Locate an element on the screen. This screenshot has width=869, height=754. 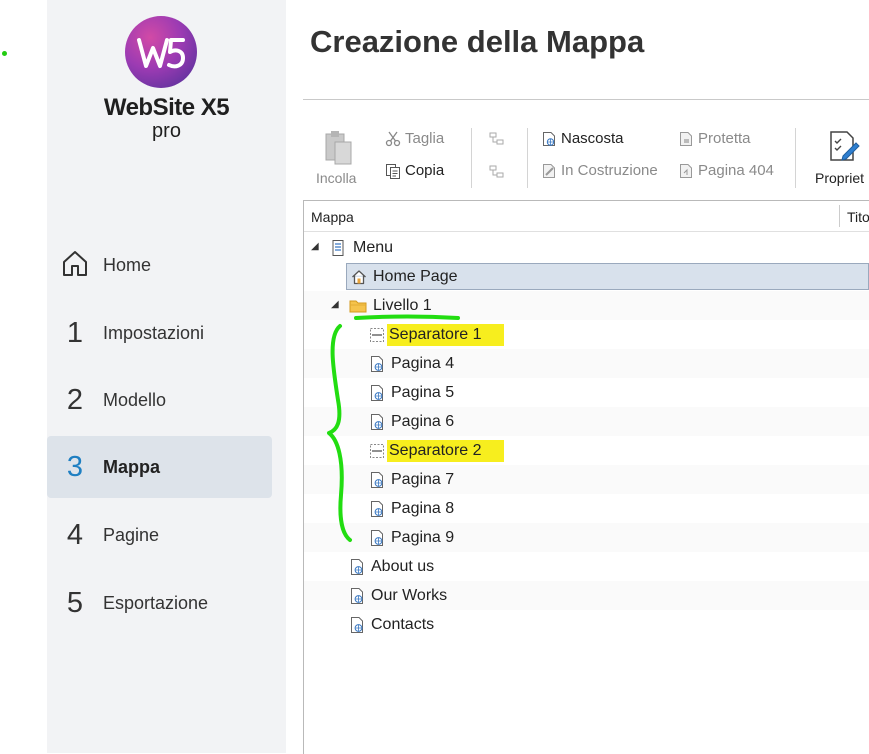
outdent-button is located at coordinates (499, 172).